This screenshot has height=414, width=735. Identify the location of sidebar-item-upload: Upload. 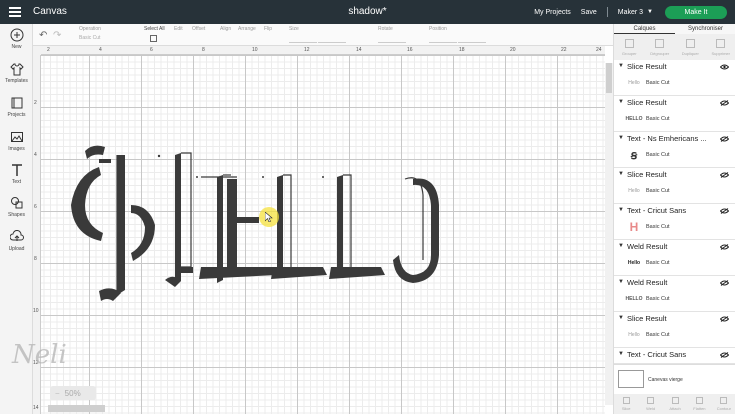
(16, 241).